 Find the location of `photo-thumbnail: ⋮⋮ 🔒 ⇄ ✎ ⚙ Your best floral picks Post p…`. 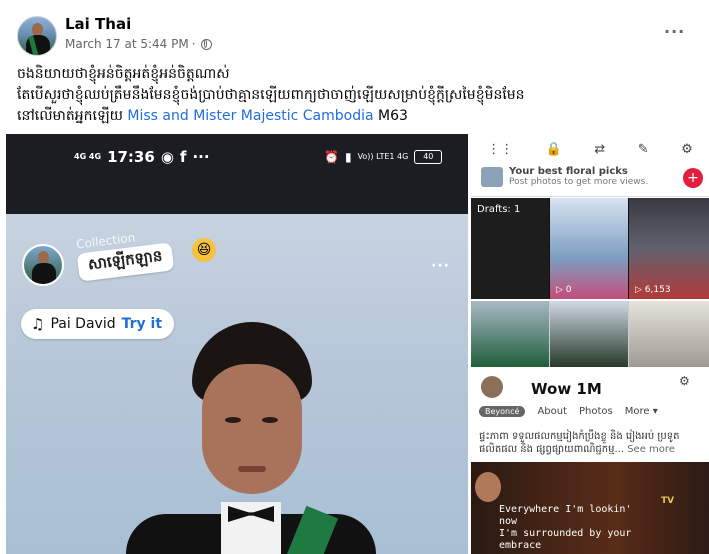

photo-thumbnail: ⋮⋮ 🔒 ⇄ ✎ ⚙ Your best floral picks Post p… is located at coordinates (590, 165).